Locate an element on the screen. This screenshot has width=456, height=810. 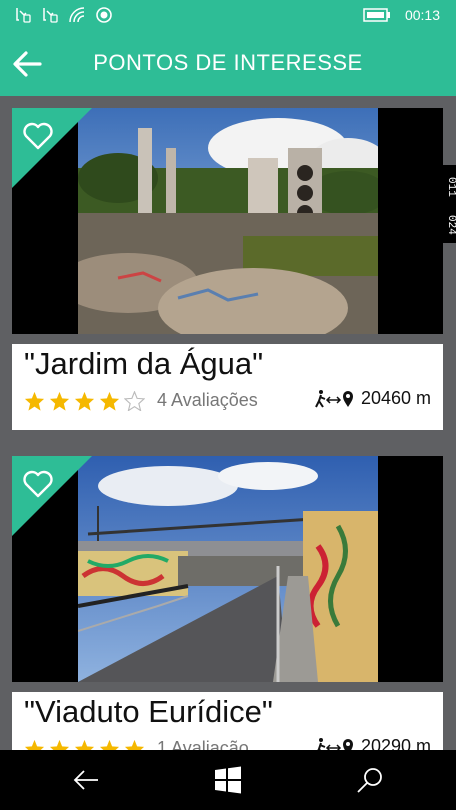
point-title: "Viaduto Eurídice" is located at coordinates (148, 711).